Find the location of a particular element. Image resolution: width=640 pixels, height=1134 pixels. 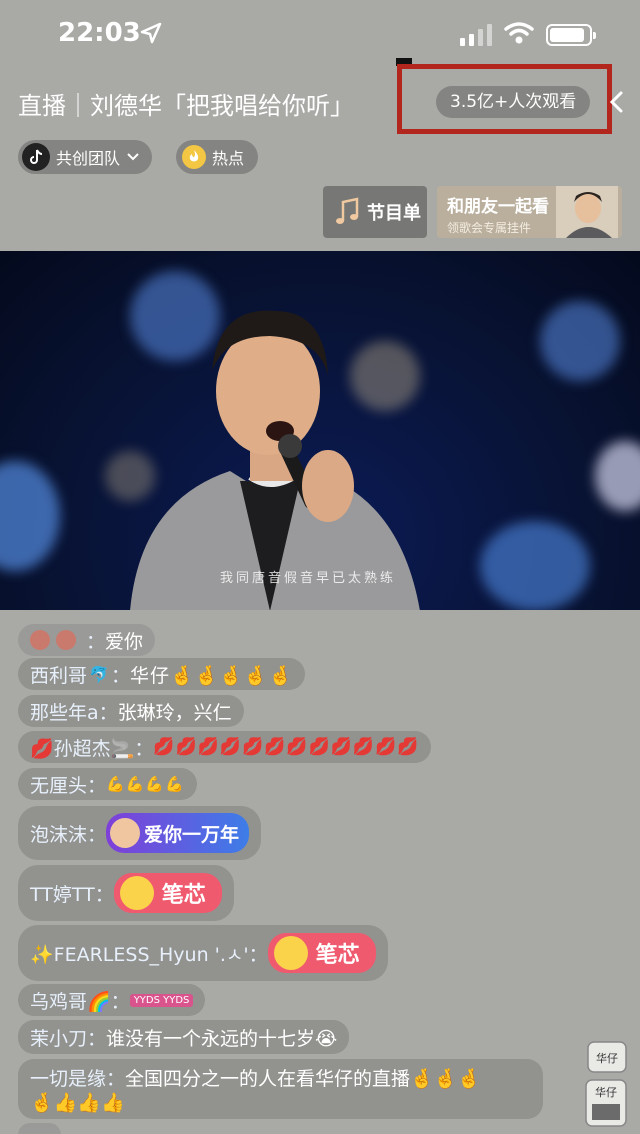

highlight-annotation-box is located at coordinates (504, 99).